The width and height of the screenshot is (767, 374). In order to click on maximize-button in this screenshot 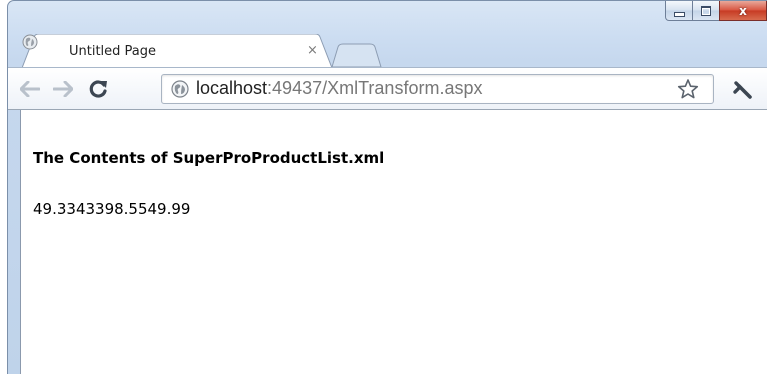, I will do `click(706, 11)`.